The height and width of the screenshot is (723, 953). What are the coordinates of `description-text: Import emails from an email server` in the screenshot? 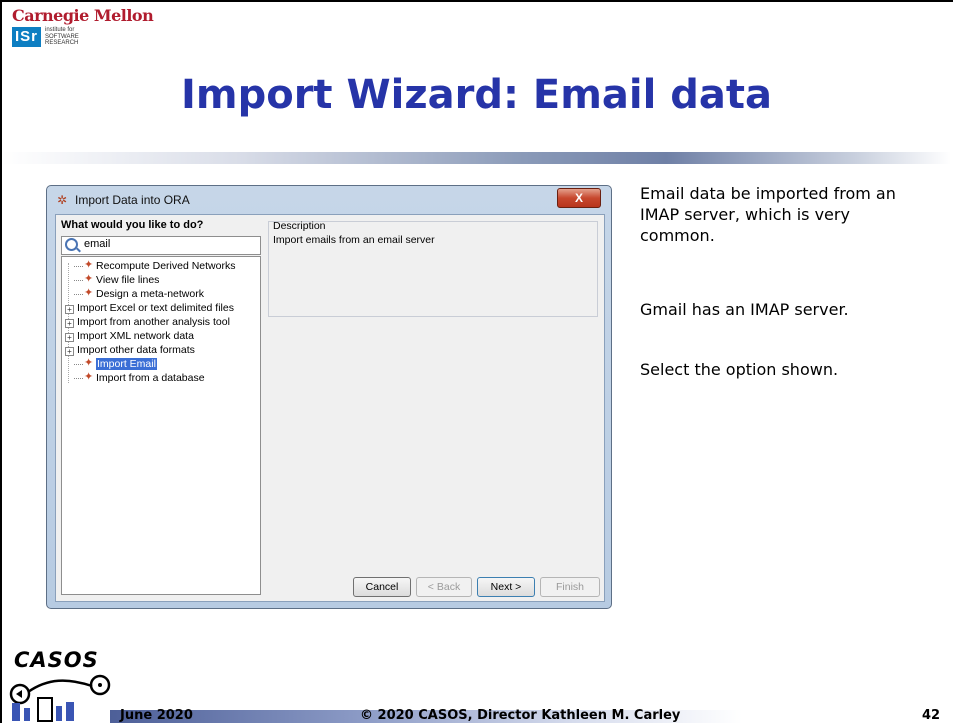 It's located at (354, 240).